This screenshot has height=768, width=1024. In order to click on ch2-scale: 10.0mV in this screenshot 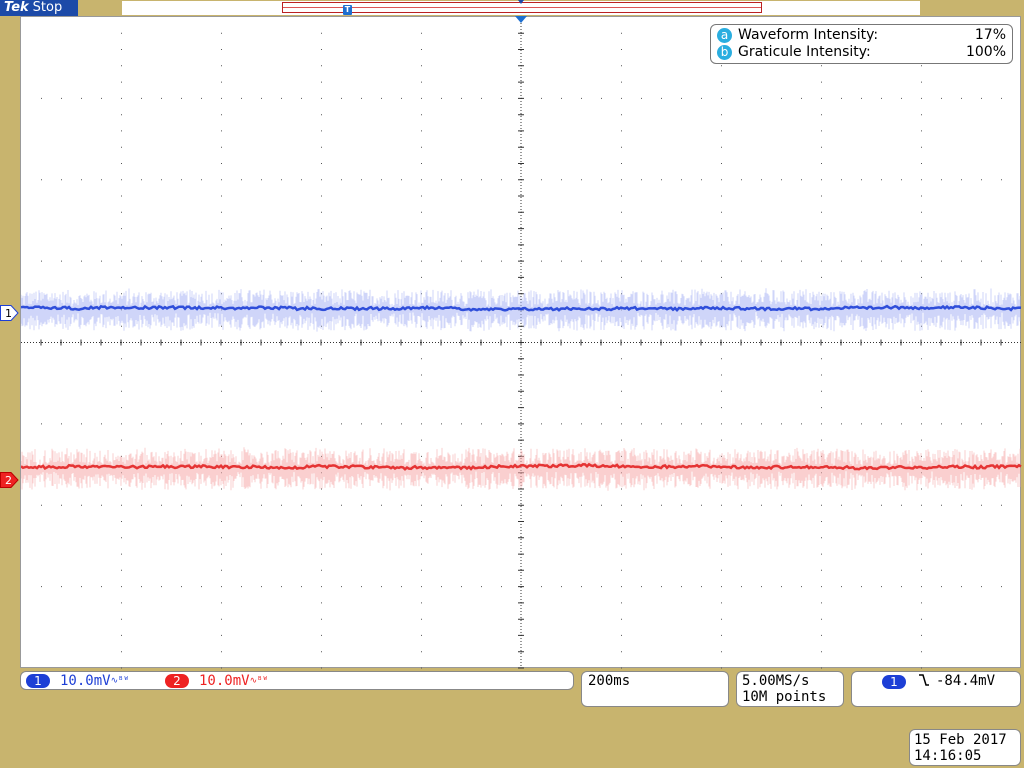, I will do `click(224, 681)`.